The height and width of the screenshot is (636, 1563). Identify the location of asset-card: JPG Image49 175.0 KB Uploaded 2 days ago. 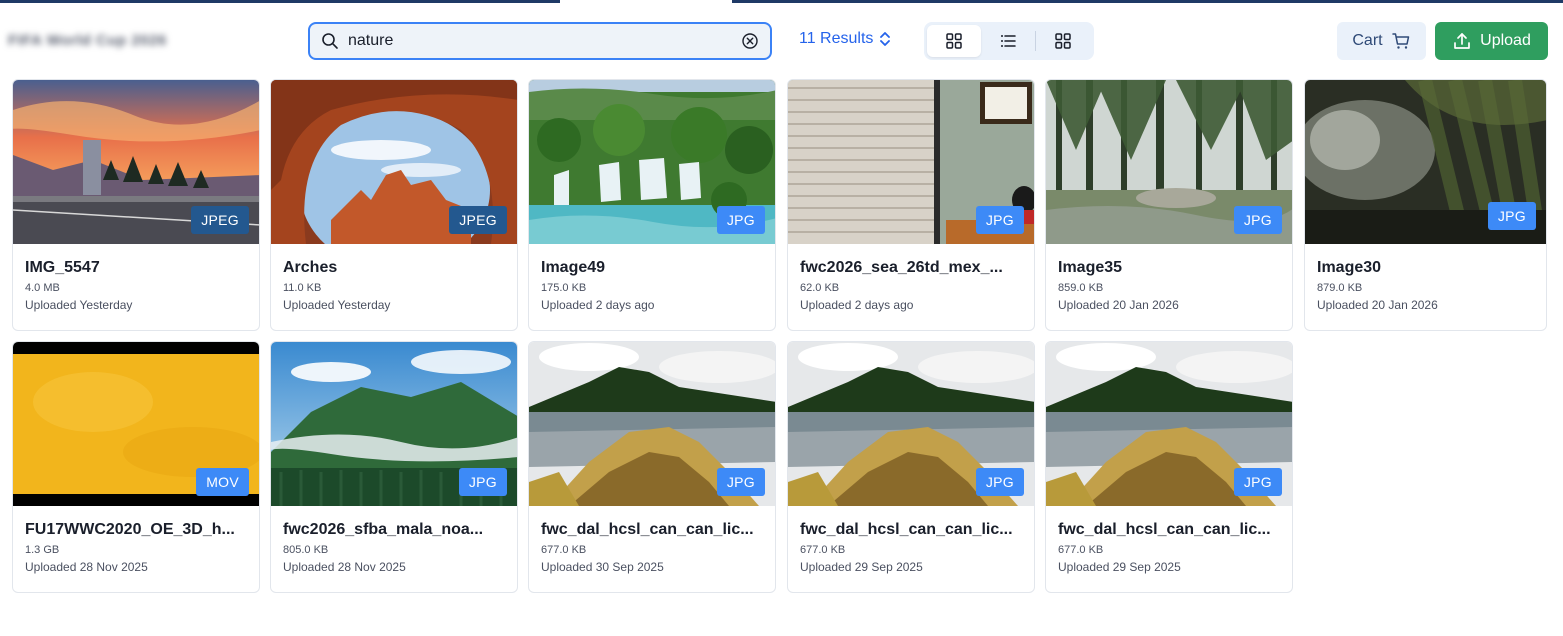
(652, 205).